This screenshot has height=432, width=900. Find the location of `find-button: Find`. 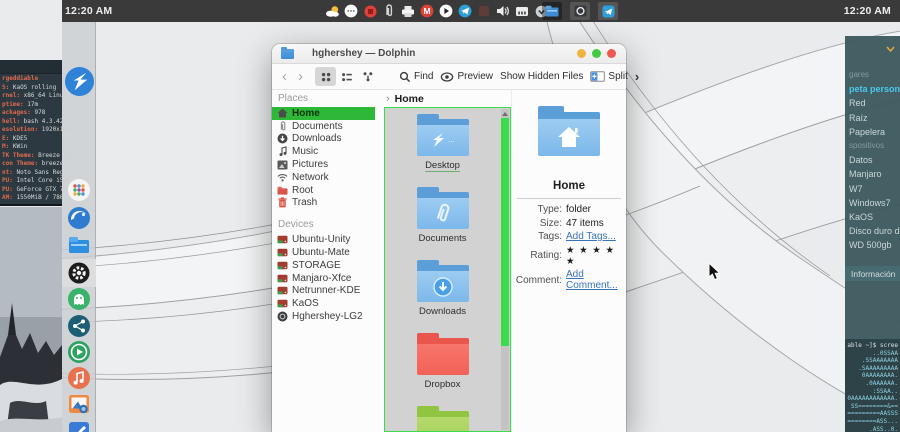

find-button: Find is located at coordinates (416, 77).